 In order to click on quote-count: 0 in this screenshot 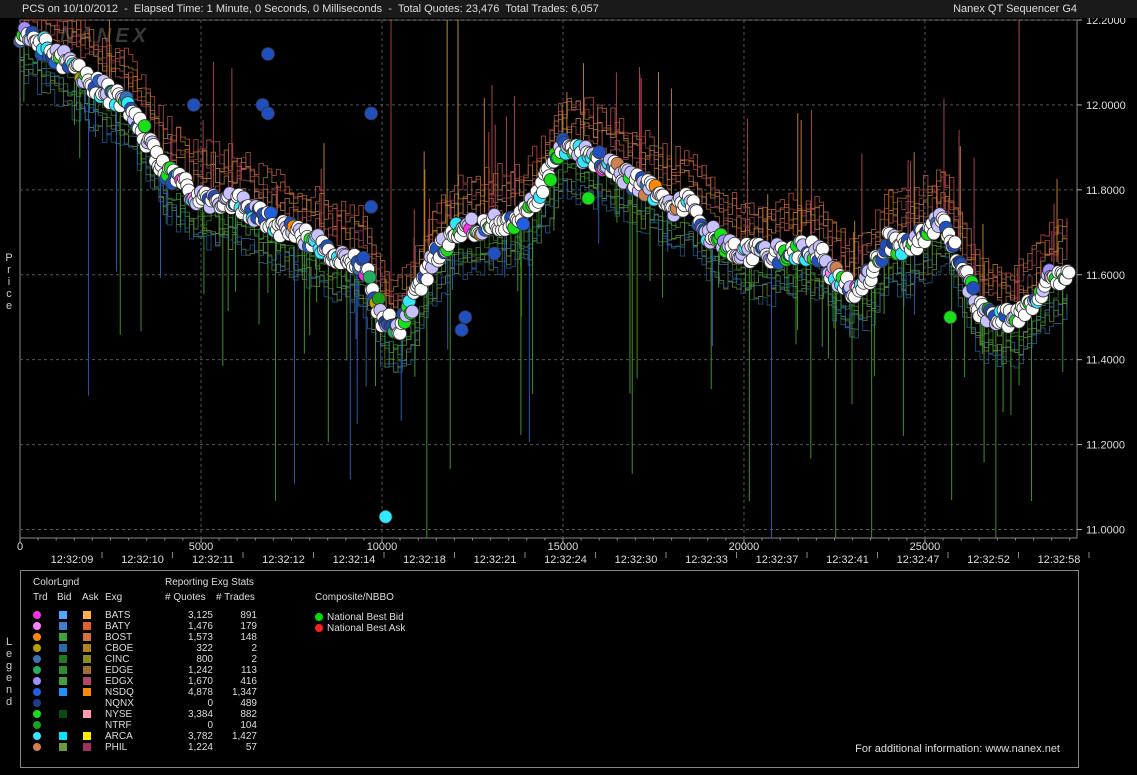, I will do `click(210, 725)`.